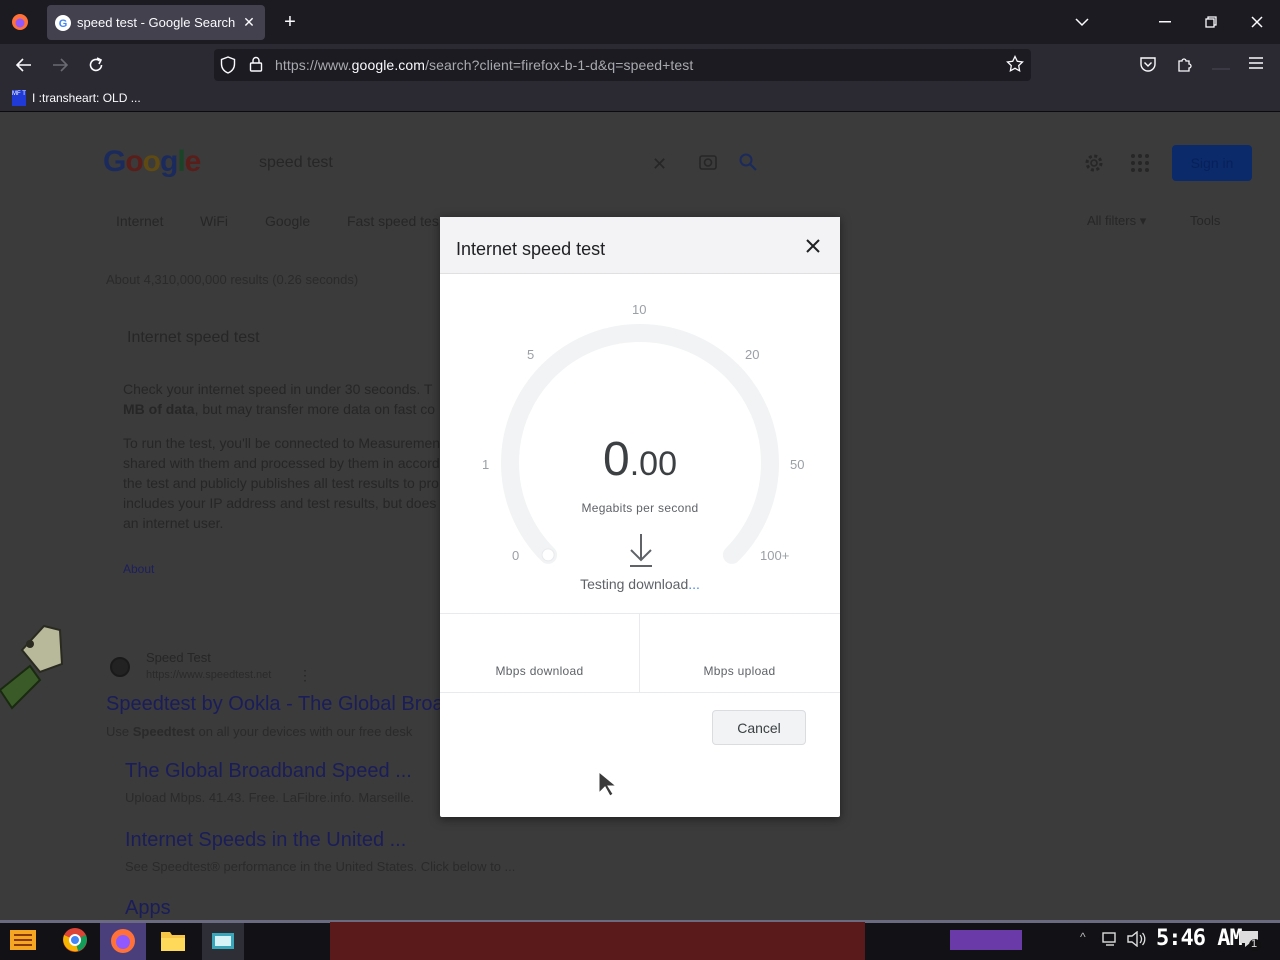 Image resolution: width=1280 pixels, height=960 pixels. Describe the element at coordinates (1205, 220) in the screenshot. I see `tools-button: Tools` at that location.